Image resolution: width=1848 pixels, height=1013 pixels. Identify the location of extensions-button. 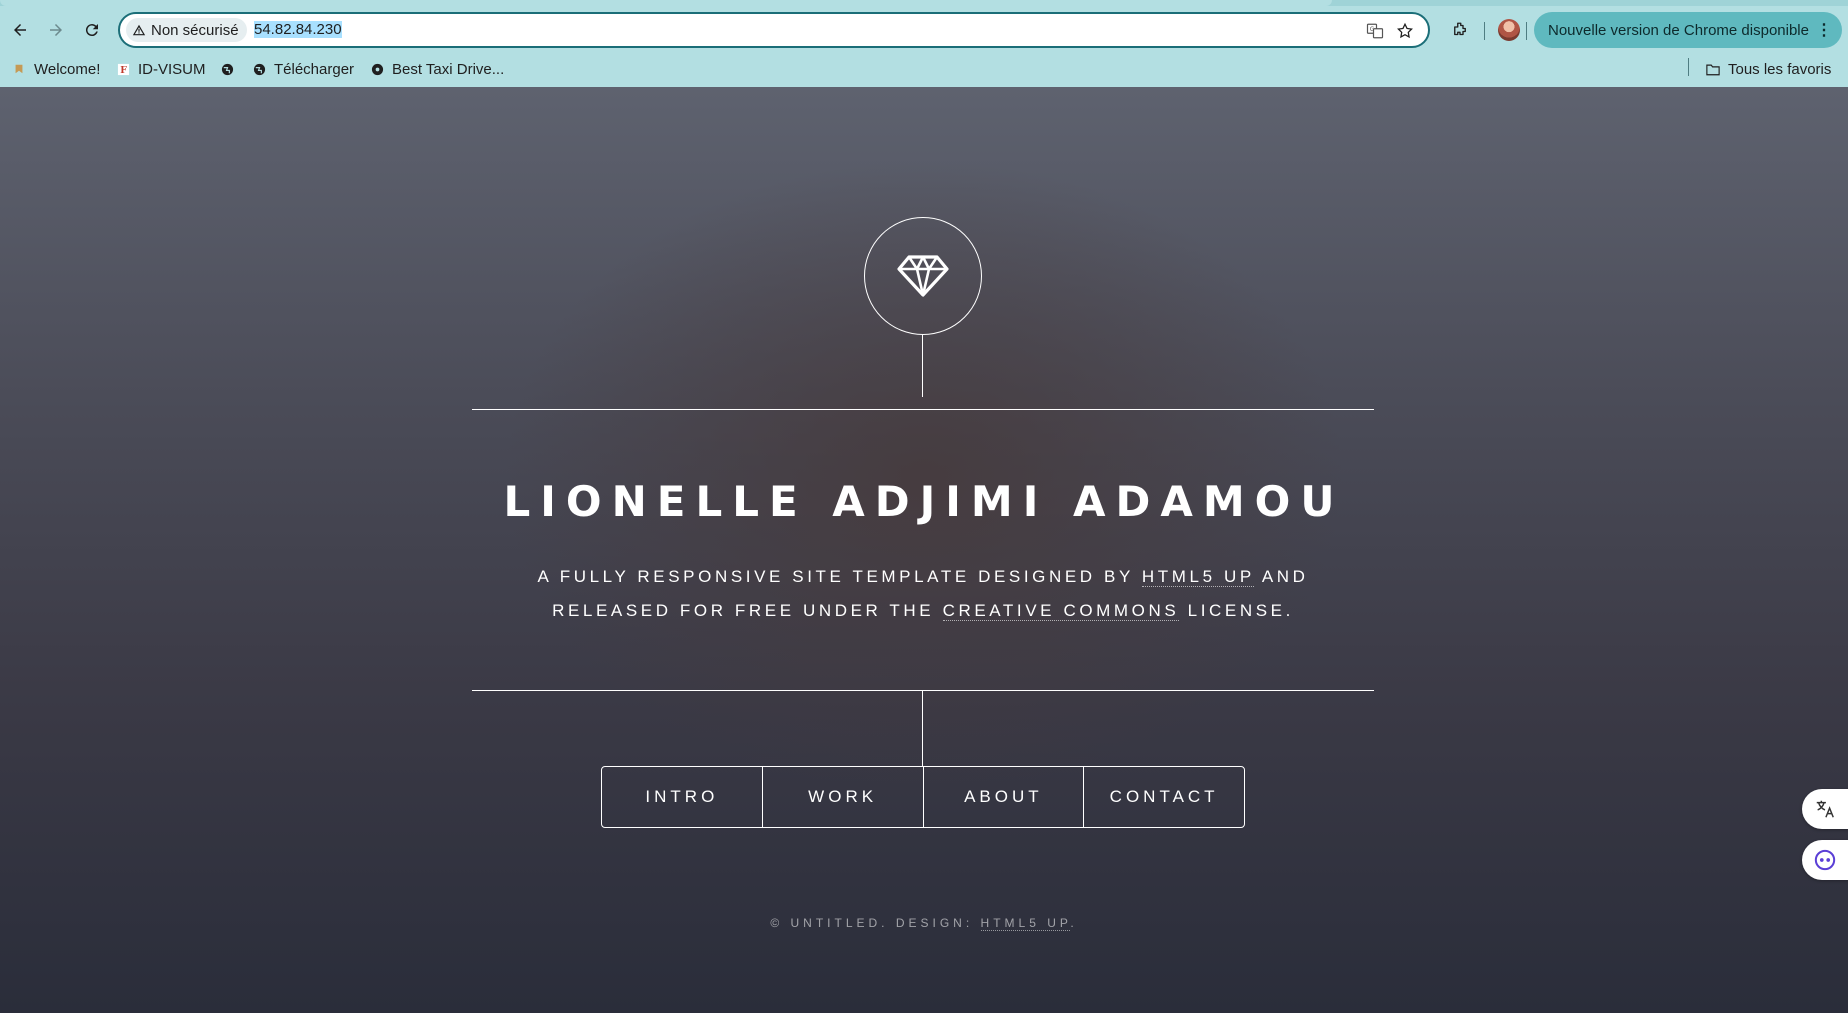
(1460, 30).